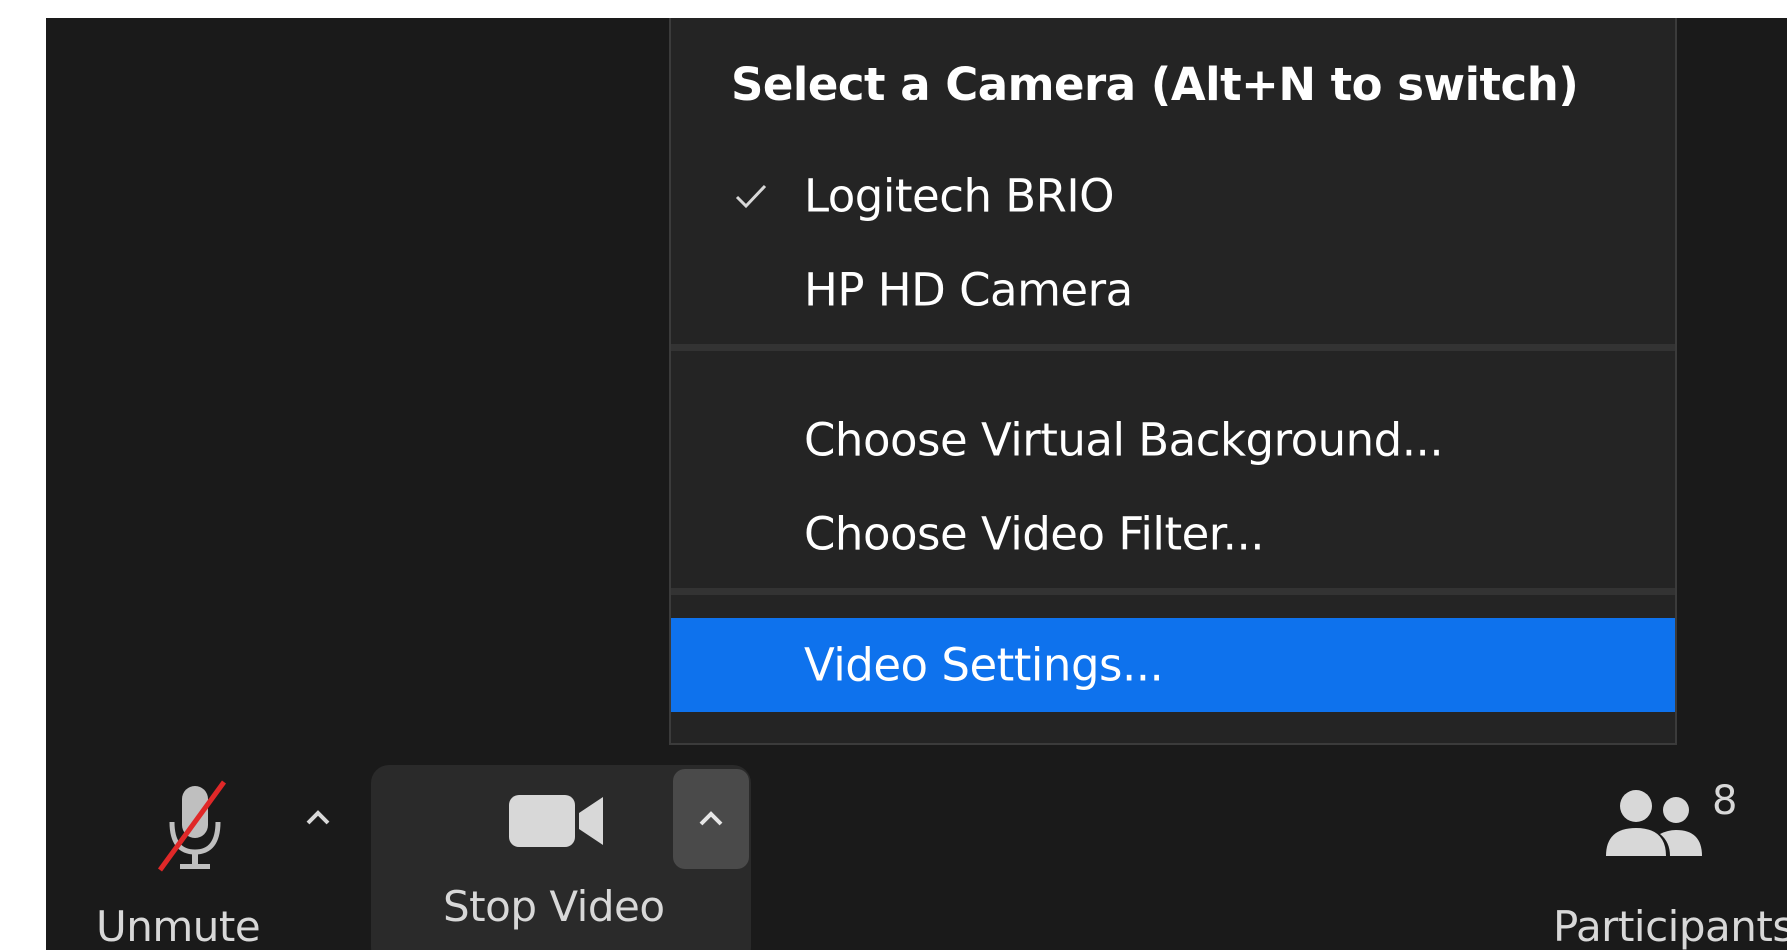 The image size is (1787, 950). I want to click on menu-item-label: Logitech BRIO, so click(959, 196).